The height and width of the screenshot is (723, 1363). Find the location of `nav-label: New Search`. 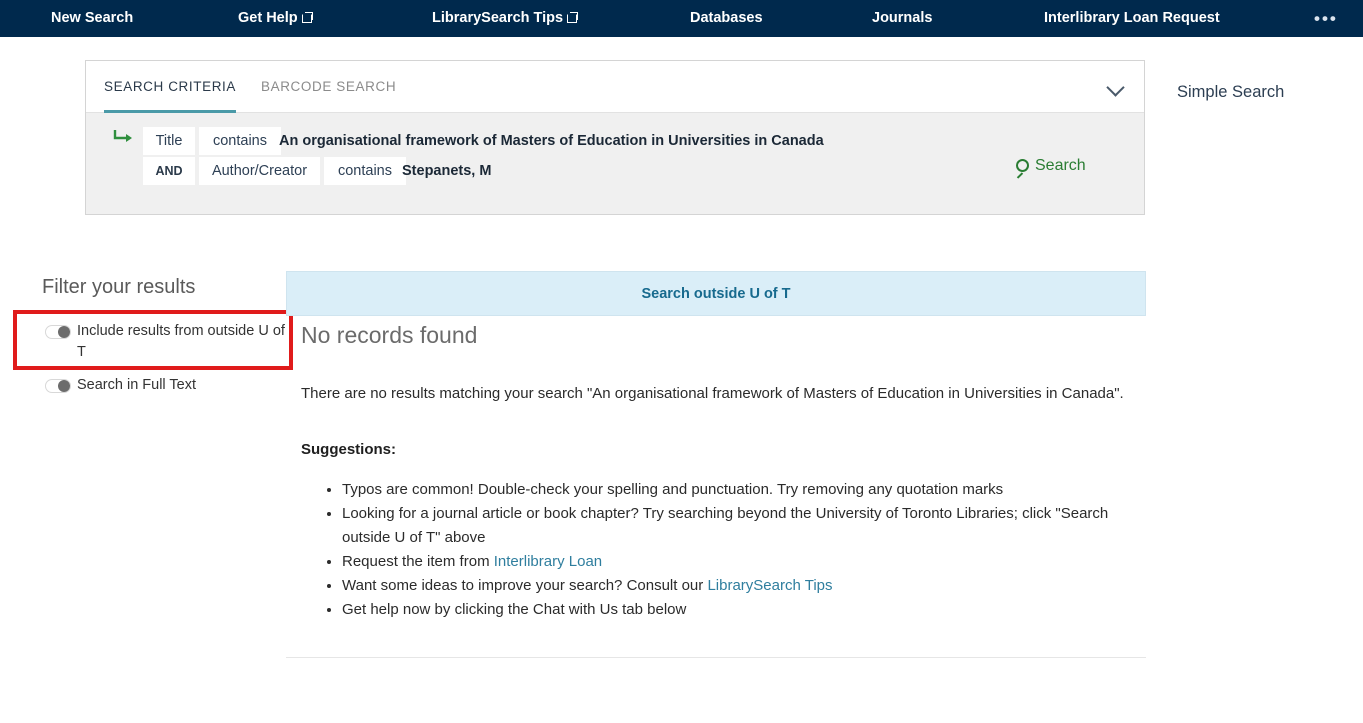

nav-label: New Search is located at coordinates (92, 18).